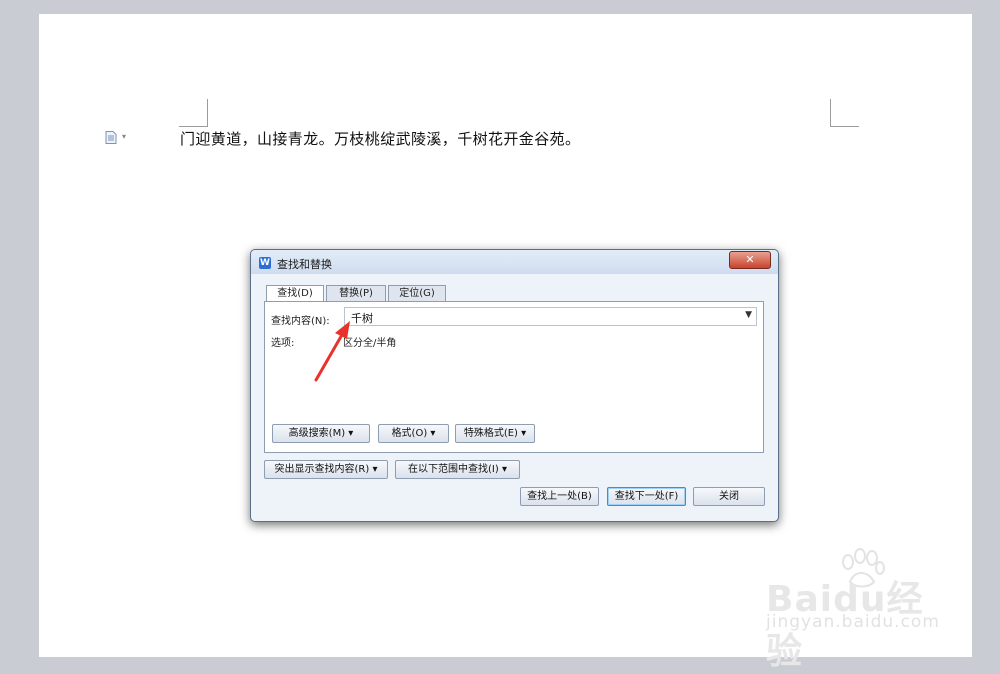 This screenshot has width=1000, height=674. I want to click on find-next-button: 查找下一处(F), so click(646, 496).